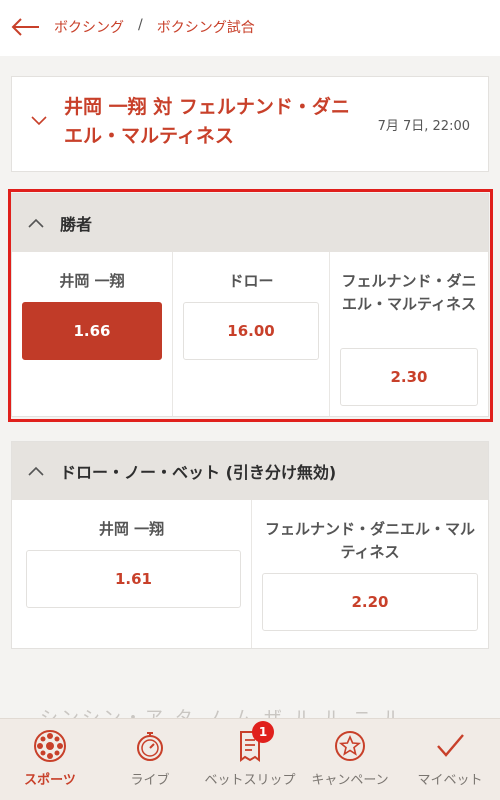  Describe the element at coordinates (50, 746) in the screenshot. I see `sports-ball-icon` at that location.